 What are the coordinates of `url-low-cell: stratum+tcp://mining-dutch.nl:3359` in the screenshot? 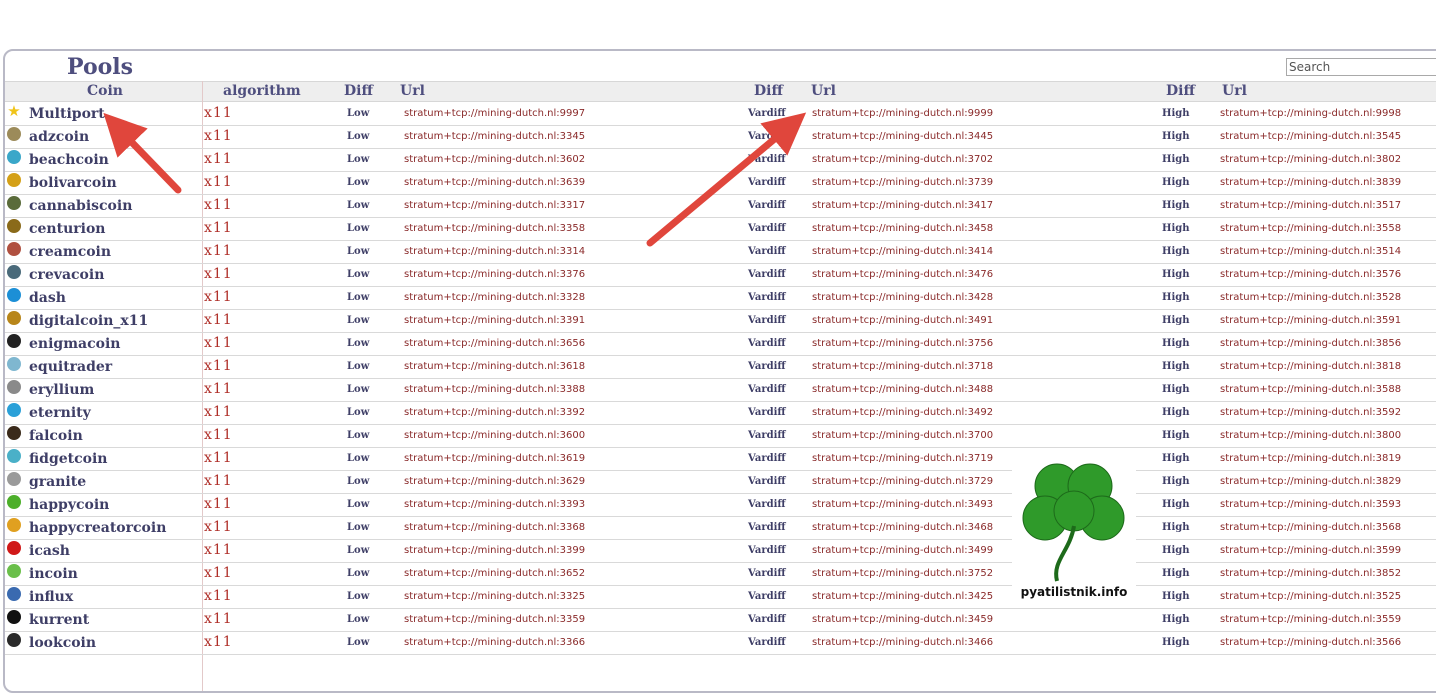 It's located at (494, 619).